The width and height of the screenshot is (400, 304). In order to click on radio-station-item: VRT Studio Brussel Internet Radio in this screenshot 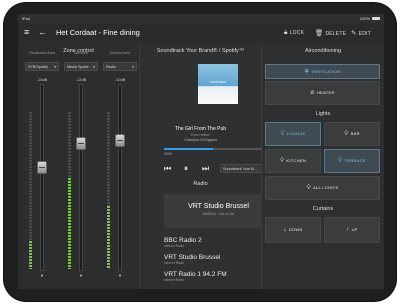, I will do `click(218, 259)`.